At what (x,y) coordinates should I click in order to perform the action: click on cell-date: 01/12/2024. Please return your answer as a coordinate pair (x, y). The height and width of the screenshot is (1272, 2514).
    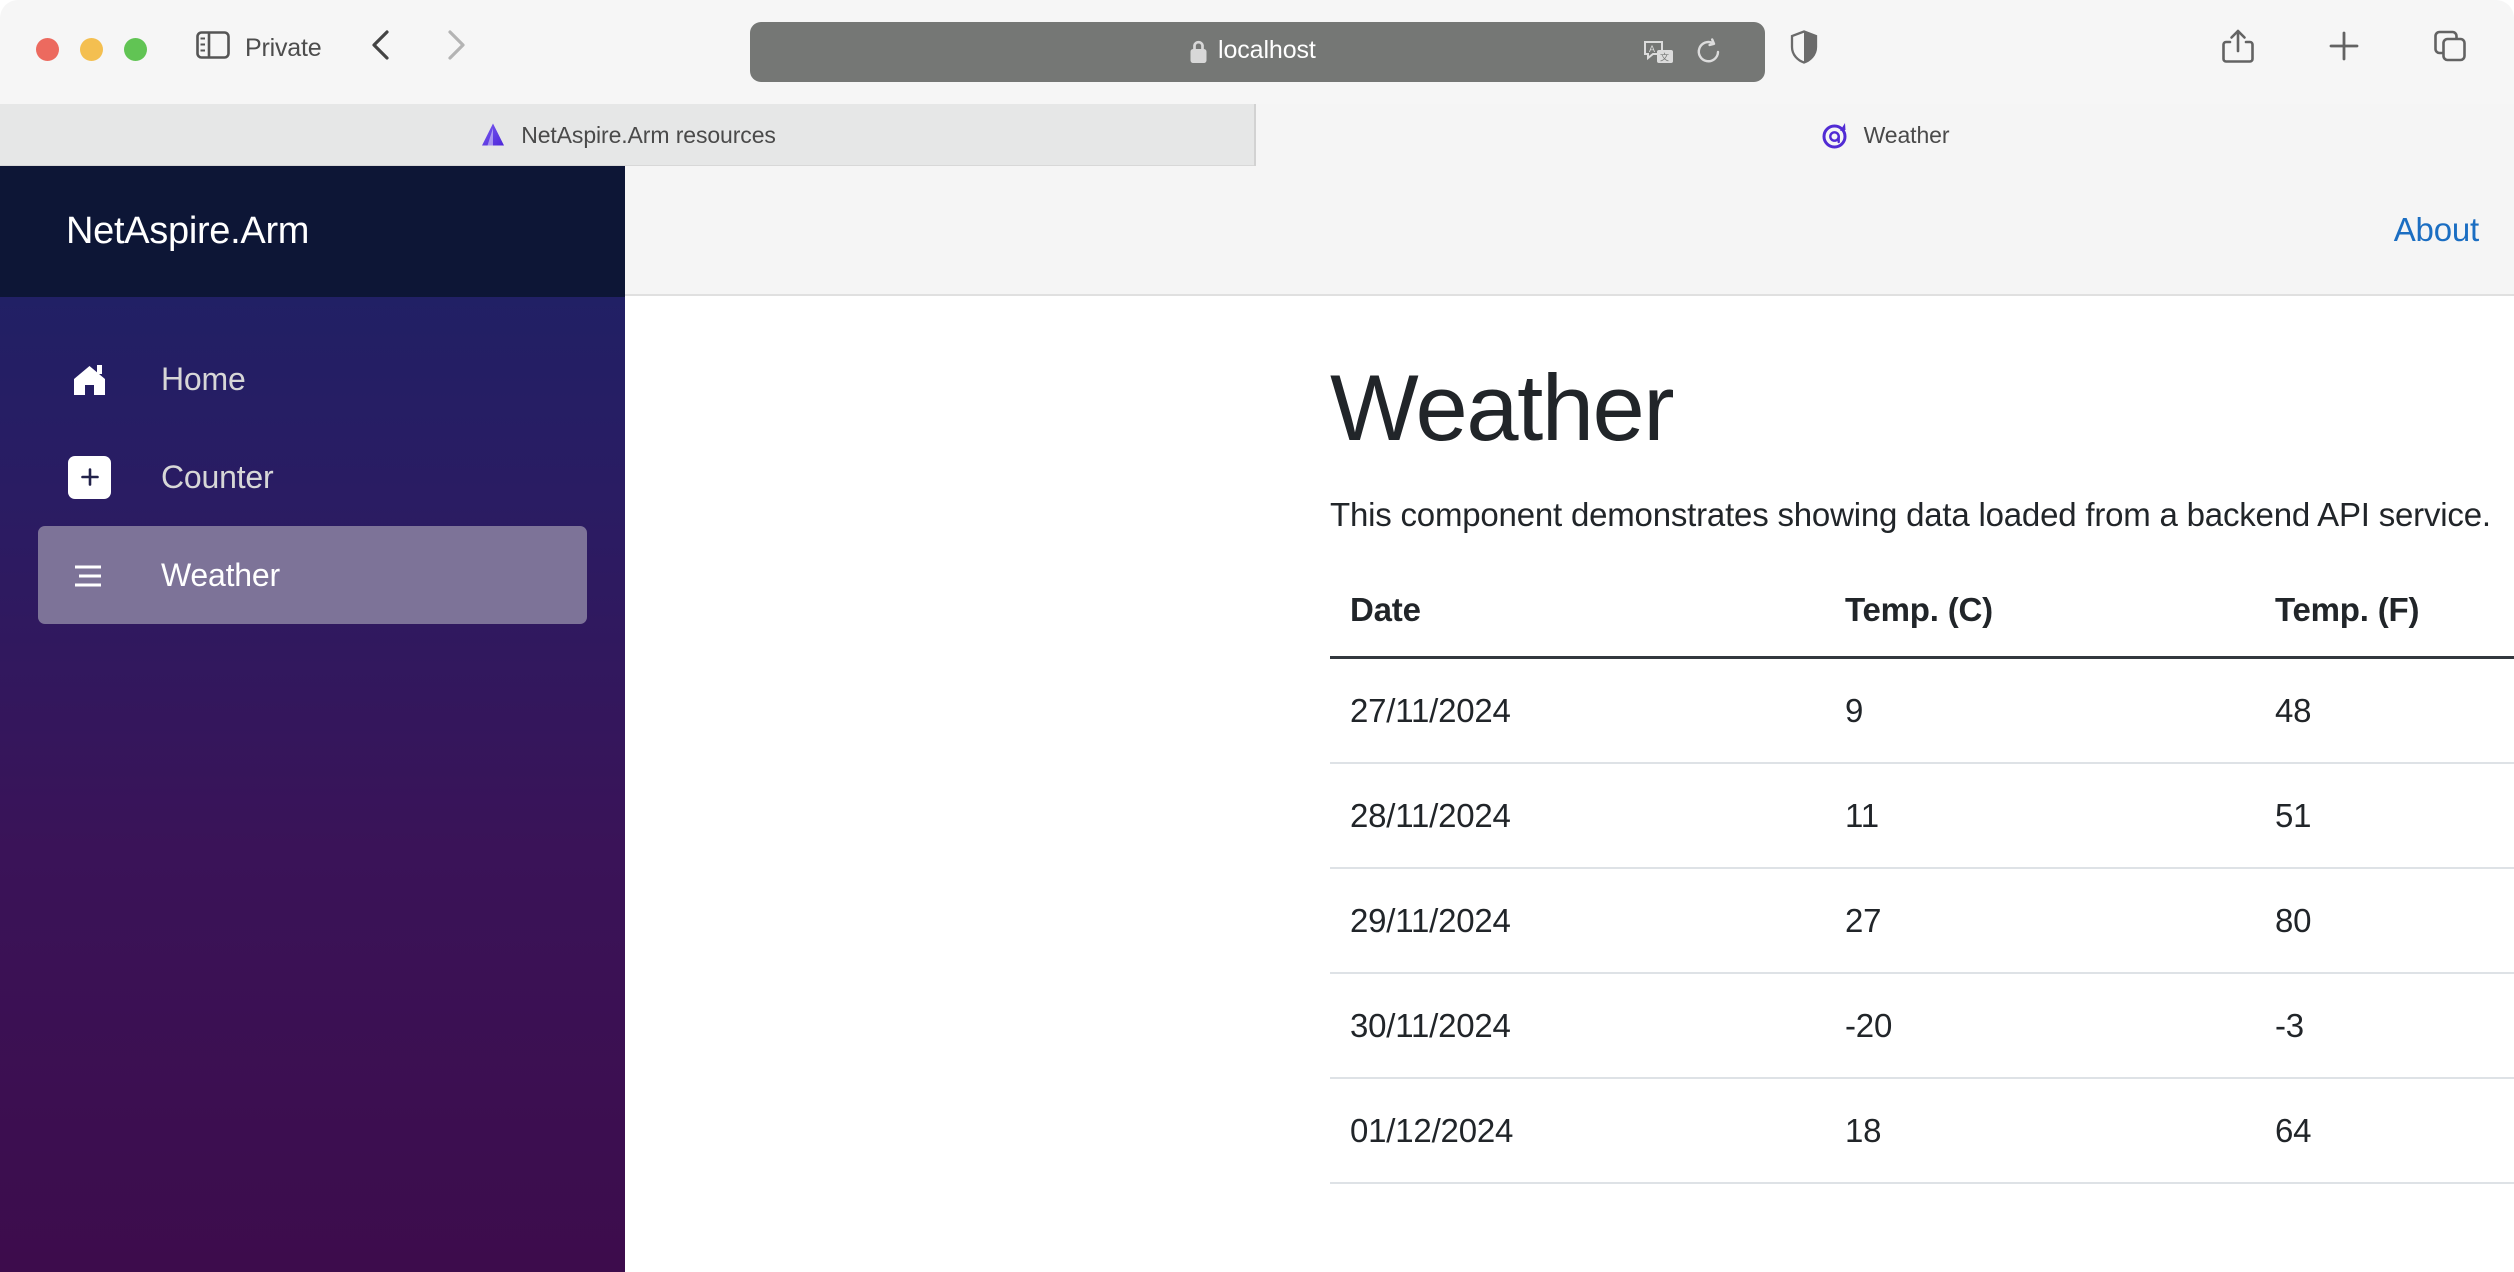
    Looking at the image, I should click on (1587, 1130).